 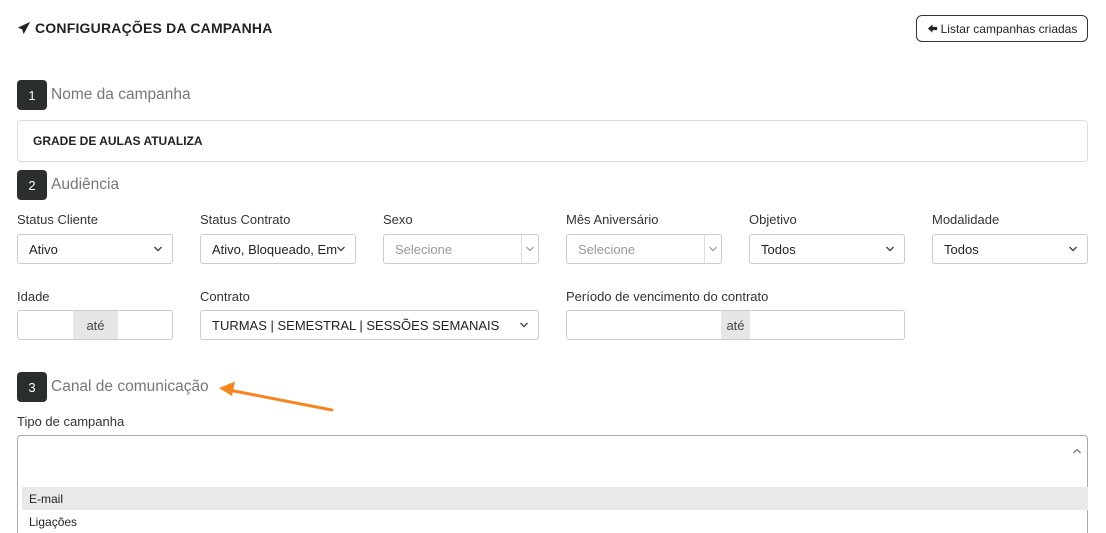 I want to click on campaign-name-input: GRADE DE AULAS ATUALIZA, so click(x=552, y=141).